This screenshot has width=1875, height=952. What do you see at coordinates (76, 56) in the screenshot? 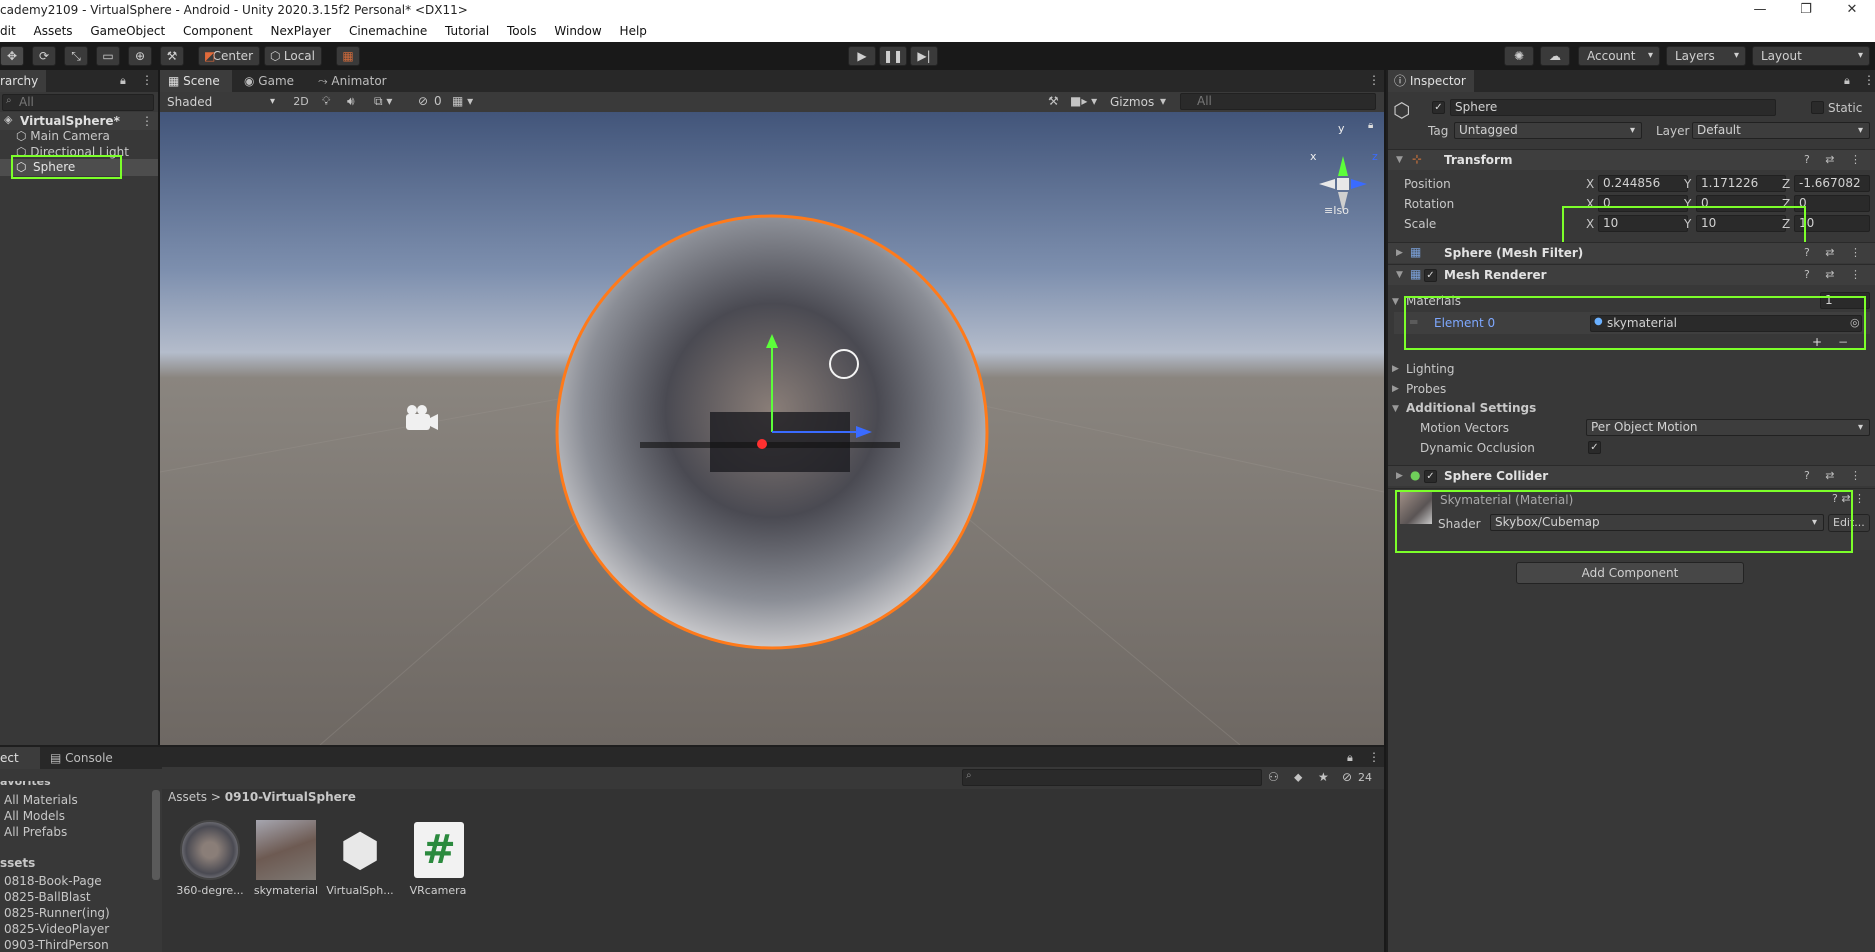
I see `scale-tool-icon: ⤡` at bounding box center [76, 56].